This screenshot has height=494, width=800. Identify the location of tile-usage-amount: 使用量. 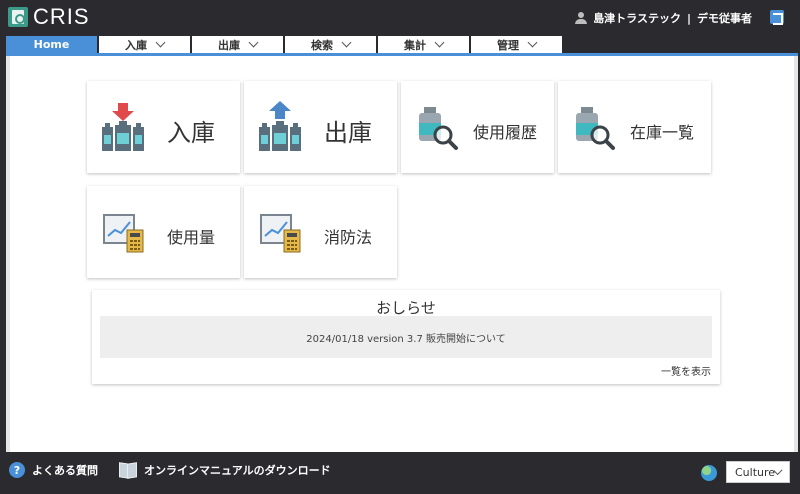
(163, 232).